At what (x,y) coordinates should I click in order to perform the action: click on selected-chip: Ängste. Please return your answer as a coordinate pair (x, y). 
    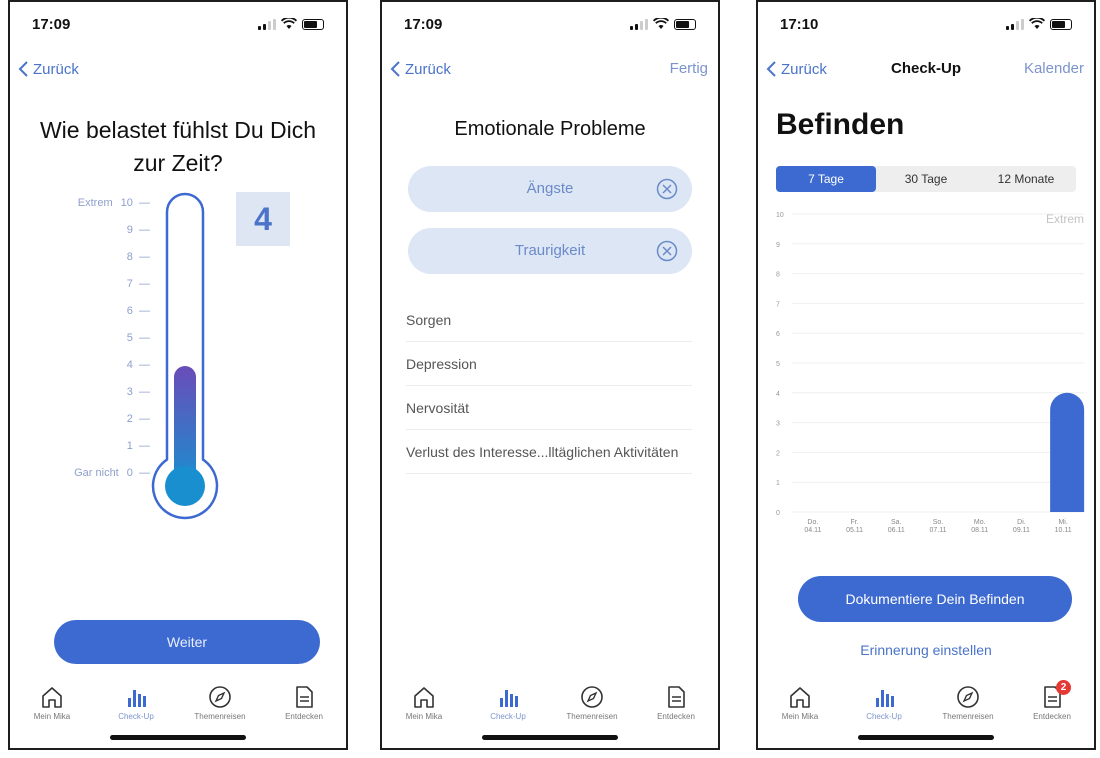
    Looking at the image, I should click on (550, 189).